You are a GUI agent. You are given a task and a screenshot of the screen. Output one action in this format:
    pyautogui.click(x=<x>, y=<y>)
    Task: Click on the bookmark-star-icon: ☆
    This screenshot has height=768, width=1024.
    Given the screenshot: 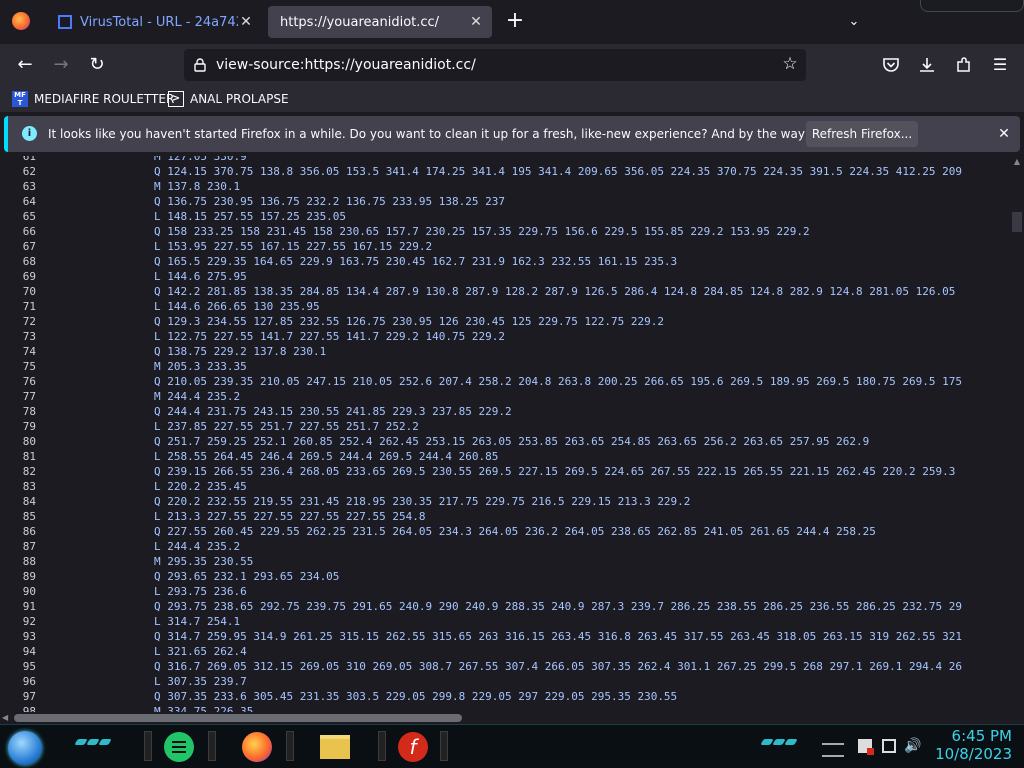 What is the action you would take?
    pyautogui.click(x=790, y=64)
    